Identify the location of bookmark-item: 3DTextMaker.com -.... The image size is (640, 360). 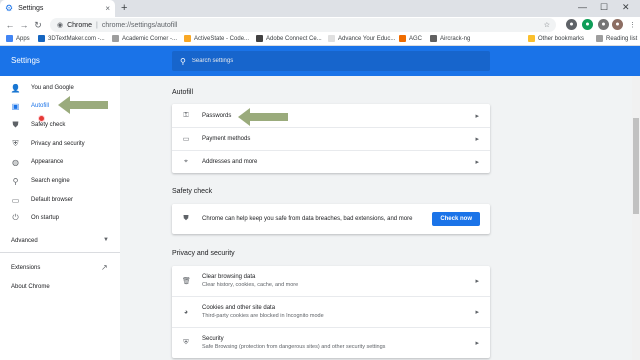
(71, 38).